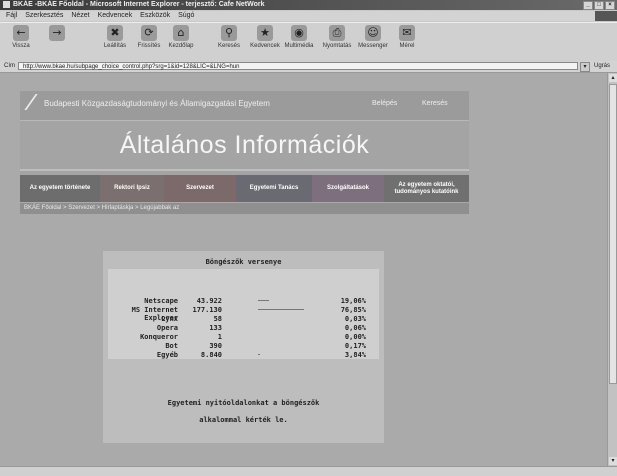 The image size is (617, 476). What do you see at coordinates (155, 15) in the screenshot?
I see `menu-tools: Eszközök` at bounding box center [155, 15].